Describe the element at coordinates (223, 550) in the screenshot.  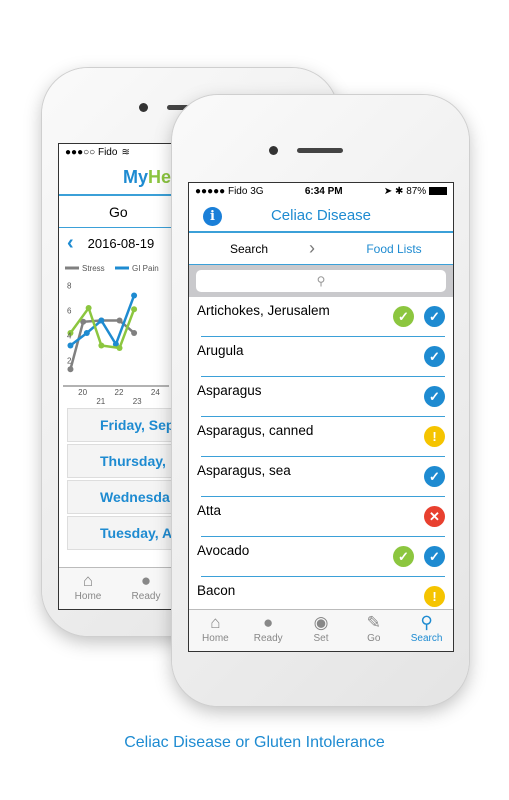
I see `food-name: Avocado` at that location.